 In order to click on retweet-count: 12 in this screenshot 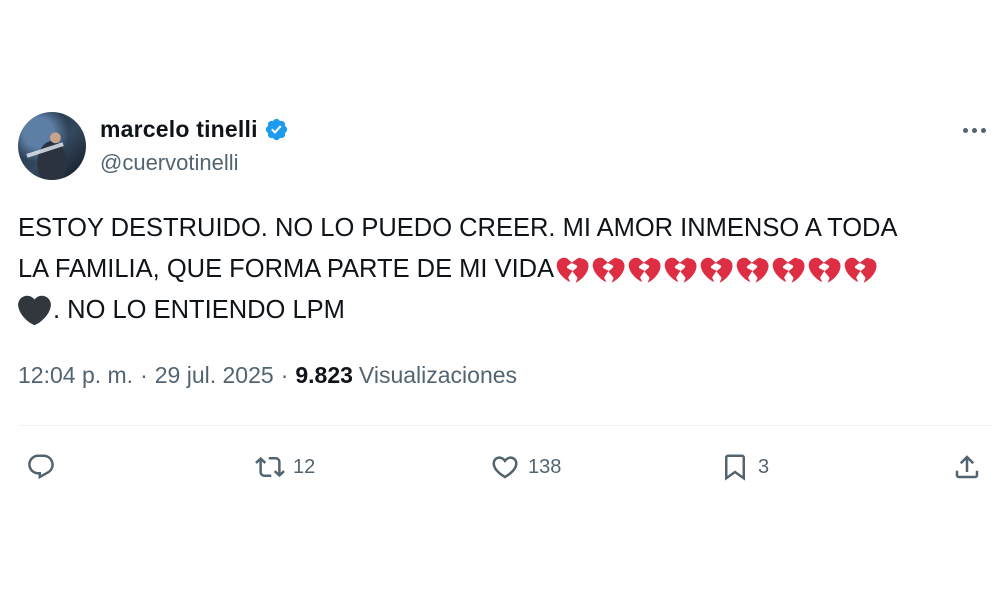, I will do `click(304, 466)`.